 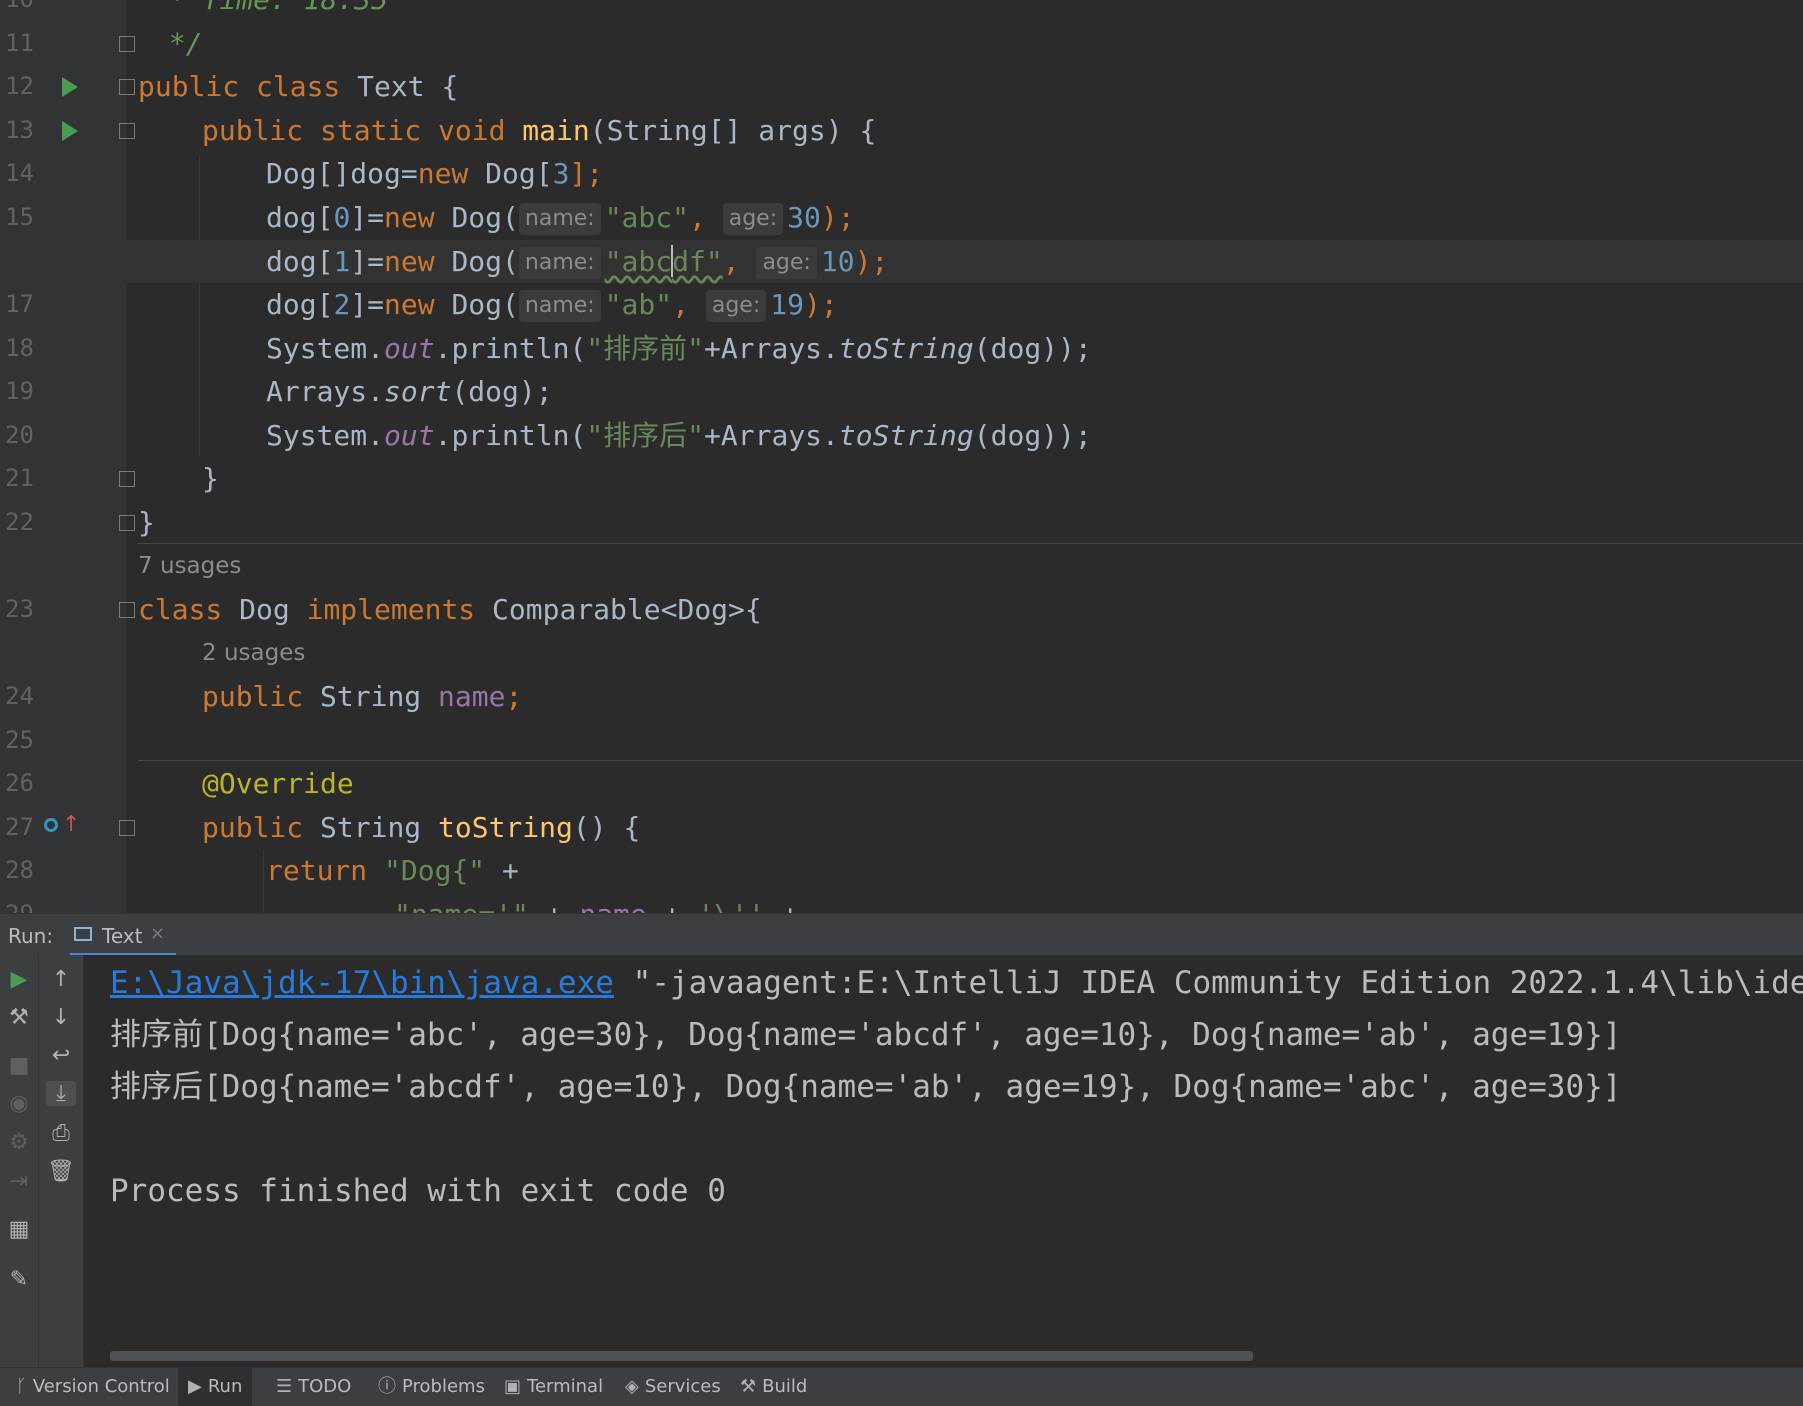 What do you see at coordinates (901, 261) in the screenshot?
I see `code-line-current: dog[1]=new Dog(name: "abcdf", age: 10);` at bounding box center [901, 261].